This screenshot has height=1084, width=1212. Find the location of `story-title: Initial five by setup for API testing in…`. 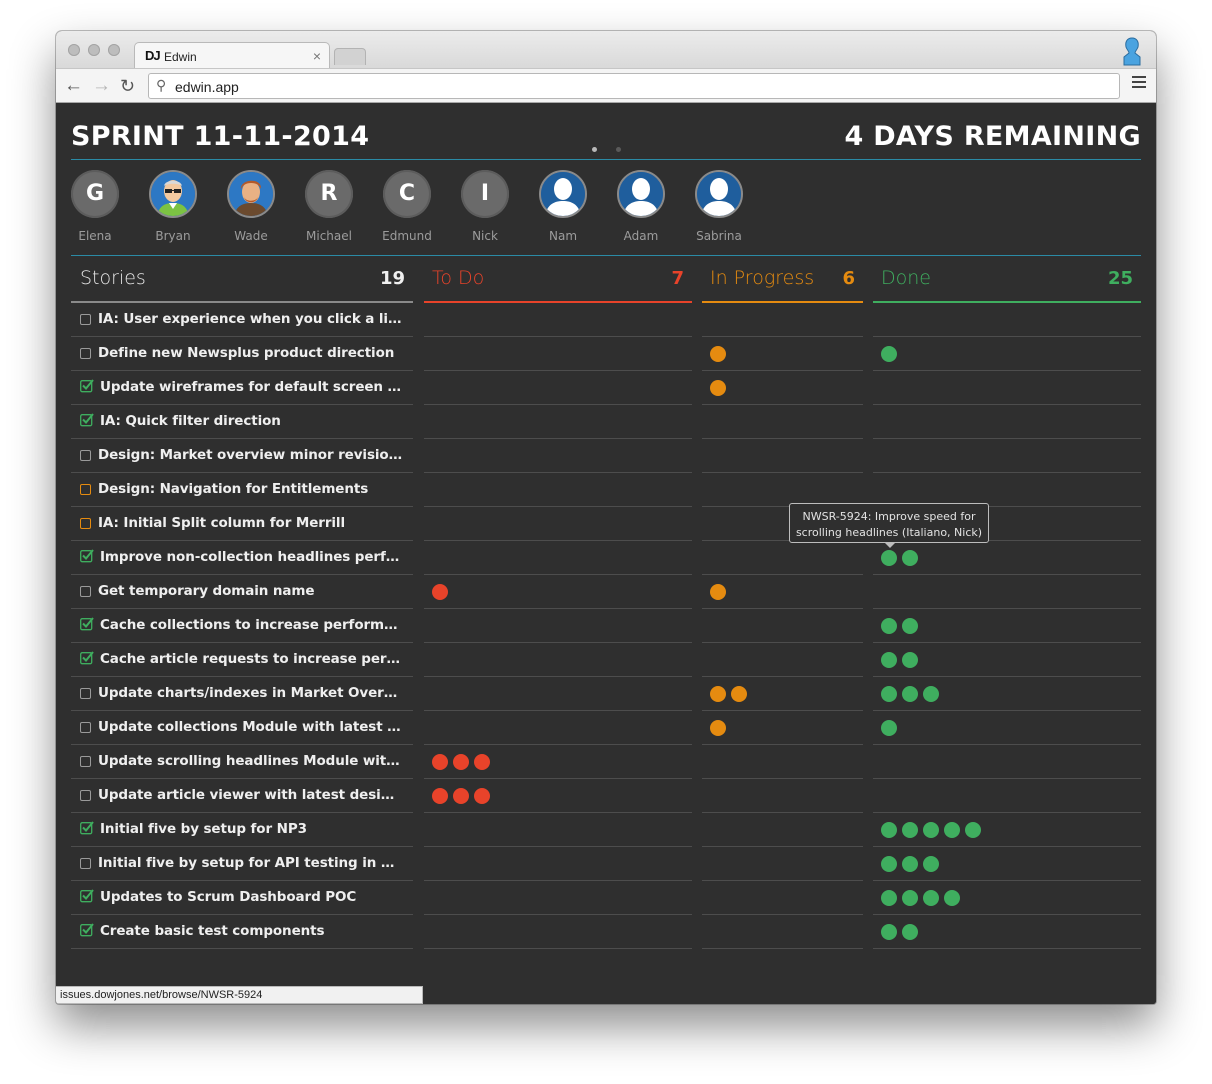

story-title: Initial five by setup for API testing in… is located at coordinates (250, 863).